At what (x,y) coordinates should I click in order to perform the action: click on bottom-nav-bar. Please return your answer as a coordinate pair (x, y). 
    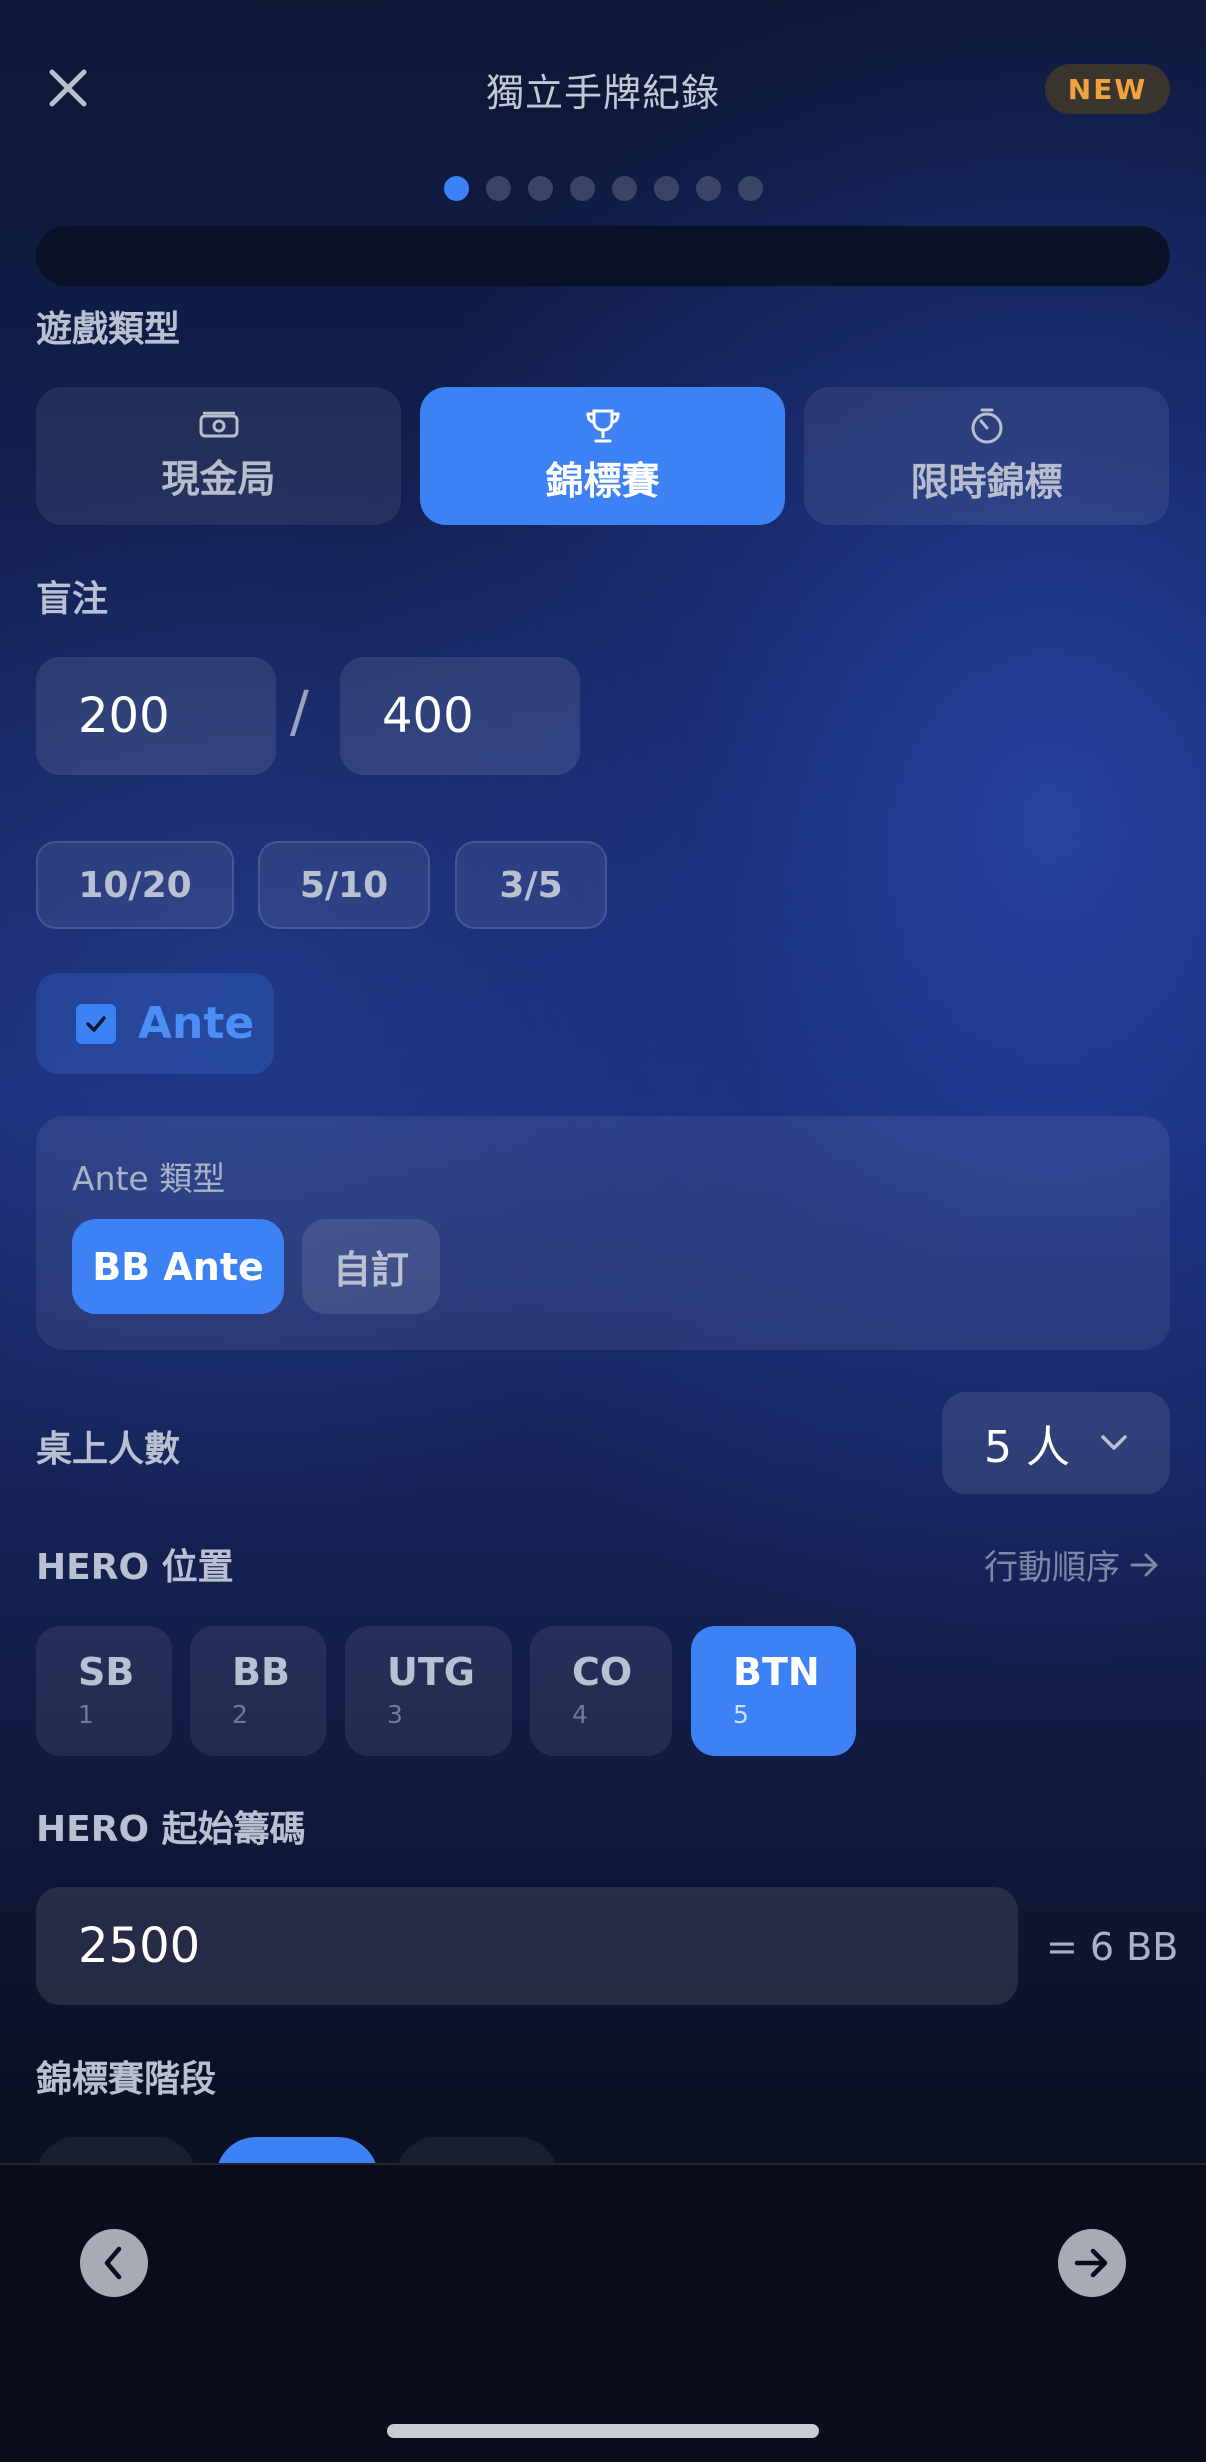
    Looking at the image, I should click on (603, 2312).